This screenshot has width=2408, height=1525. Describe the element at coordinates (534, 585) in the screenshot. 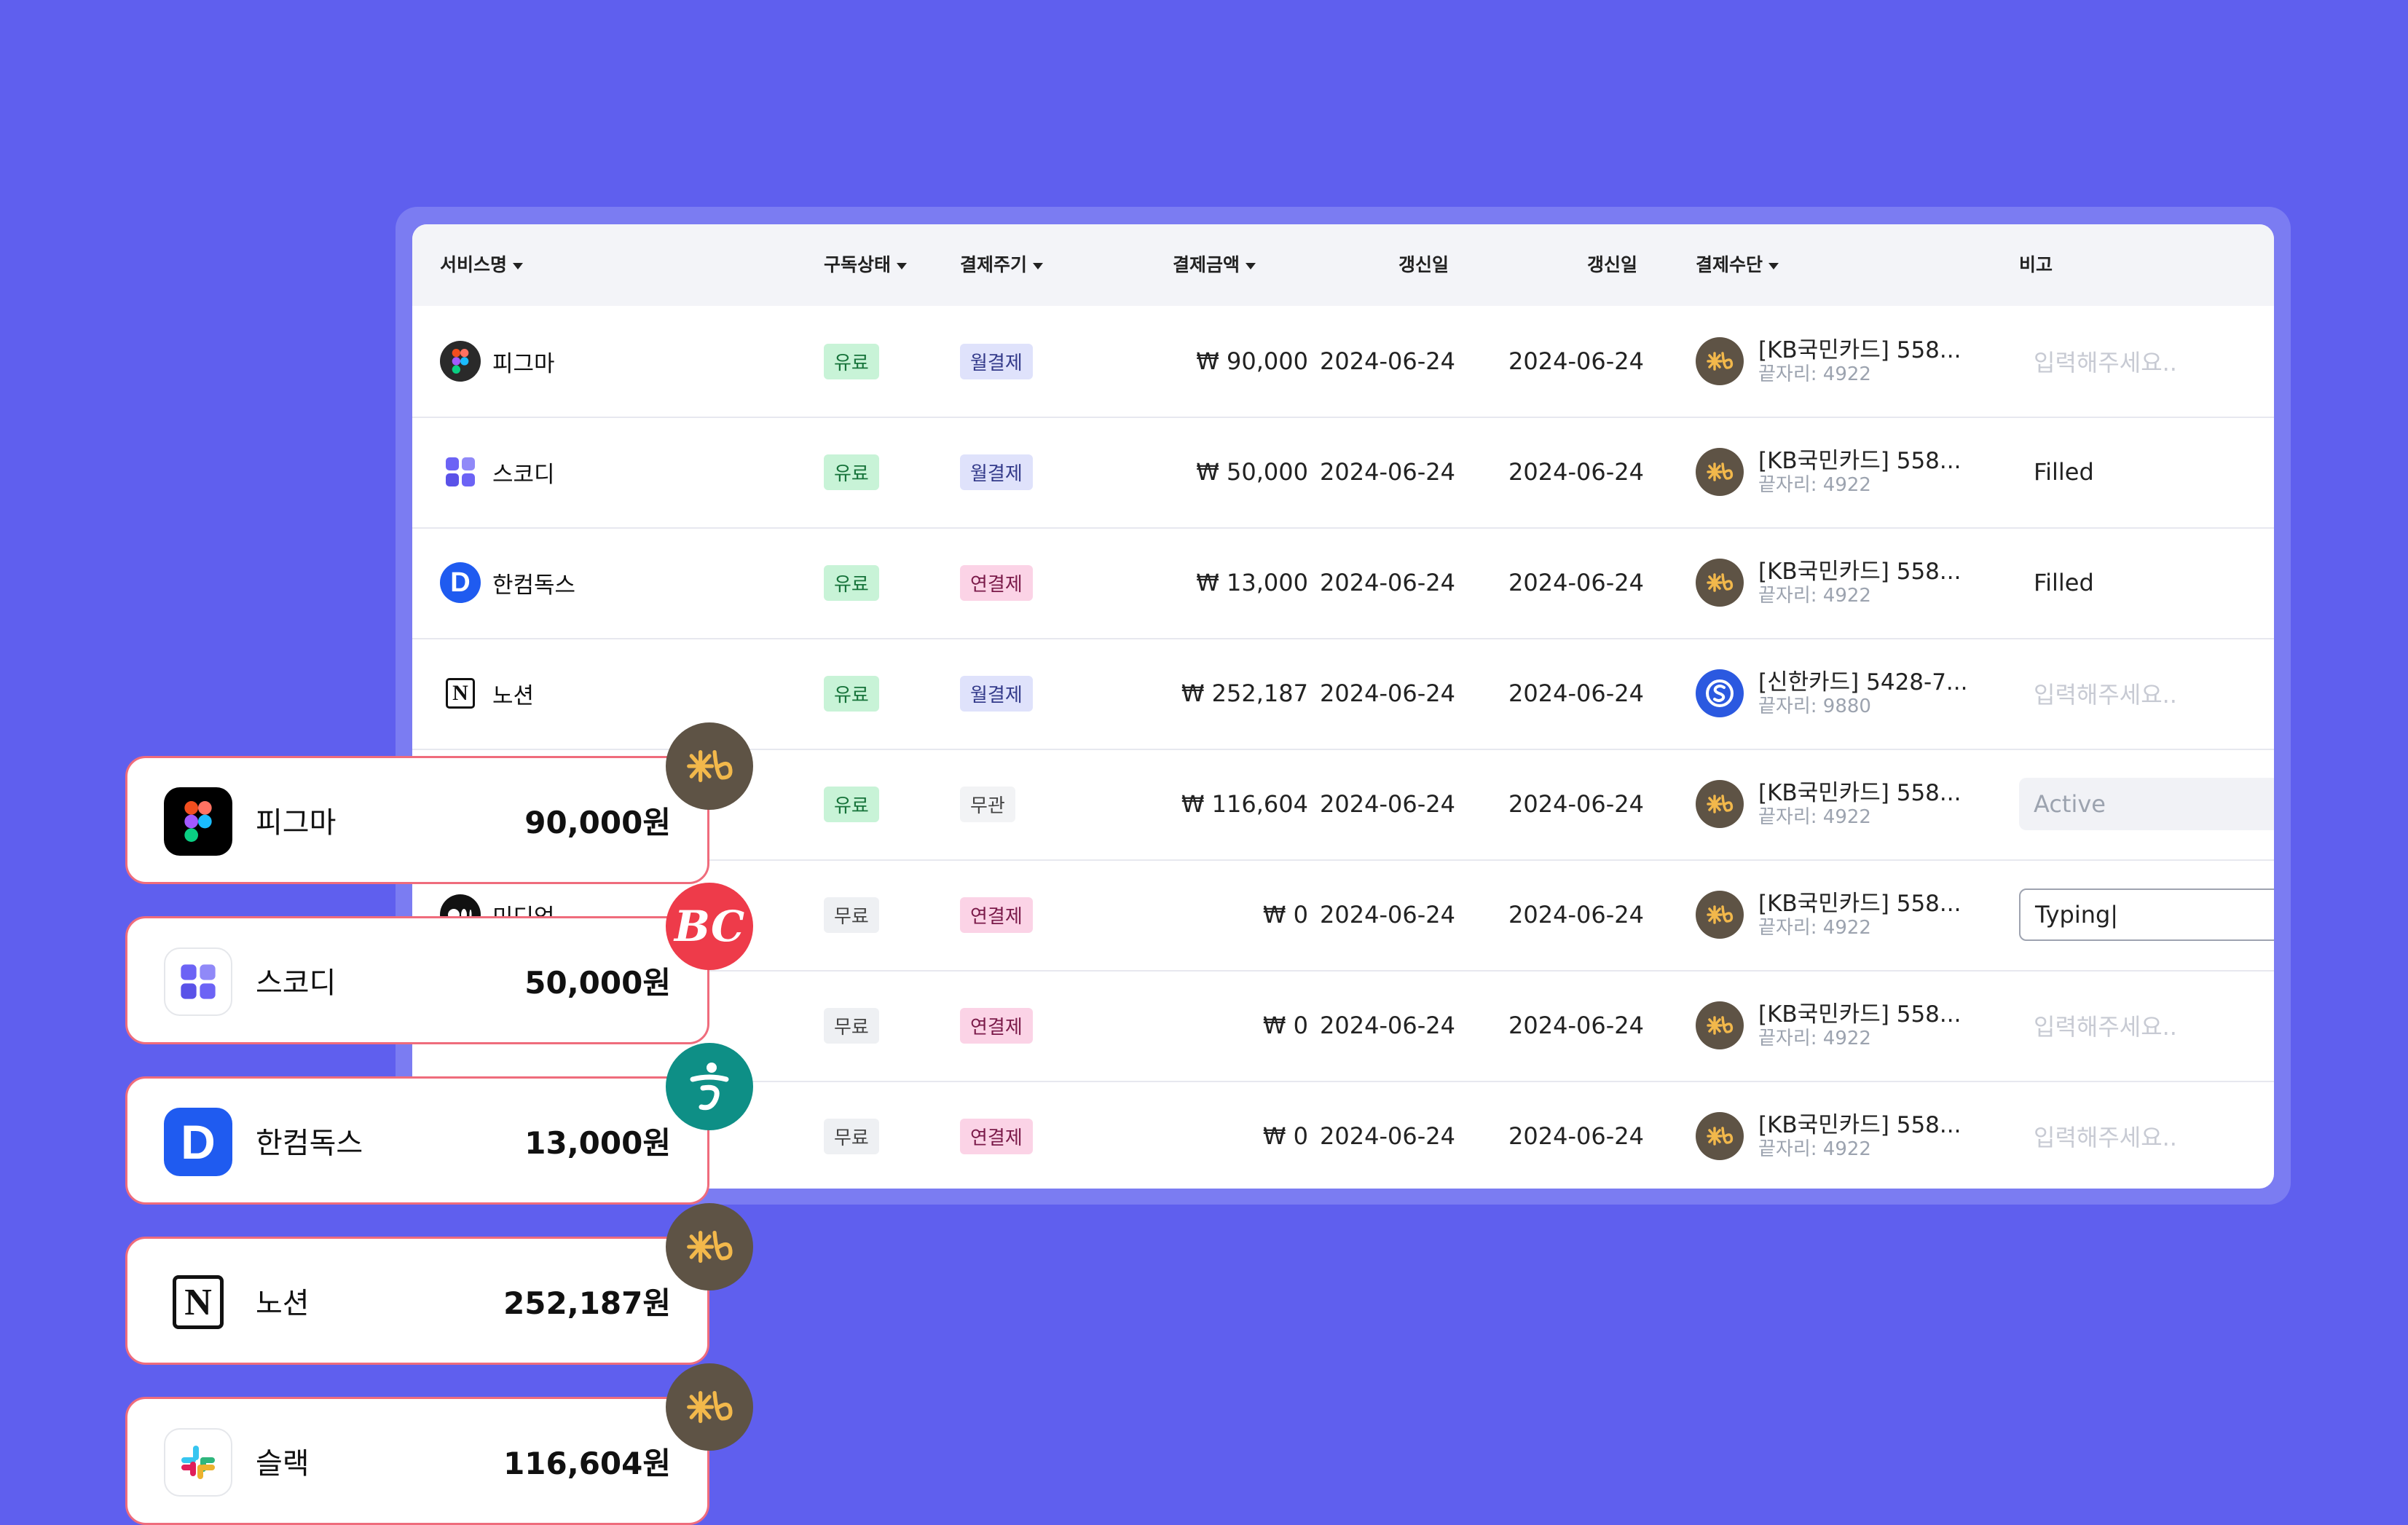

I see `service-name: 한컴독스` at that location.